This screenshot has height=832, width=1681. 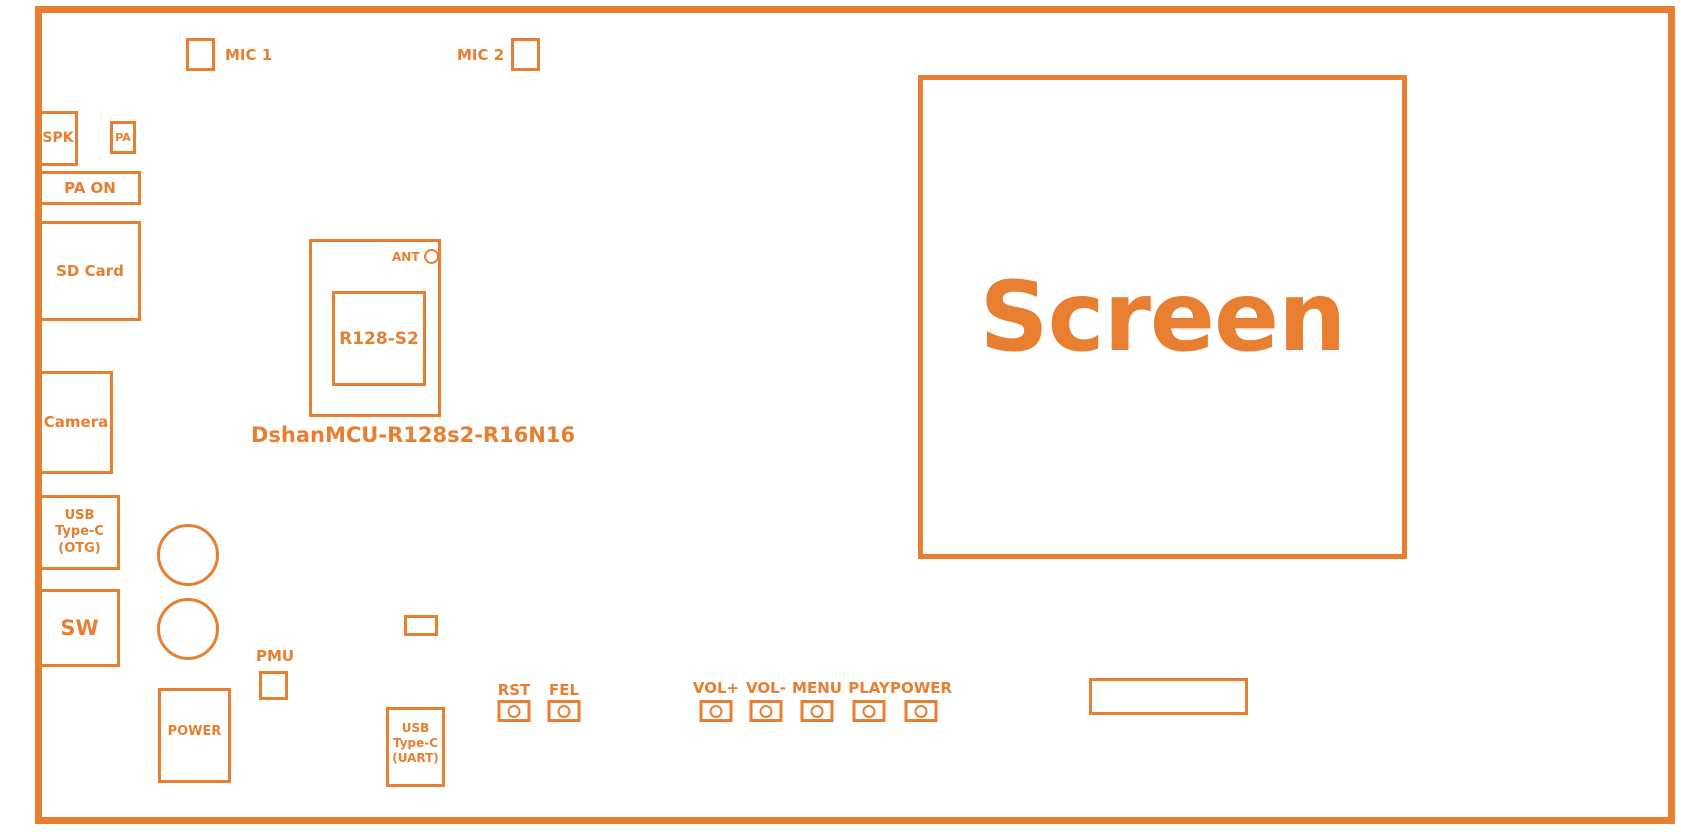 What do you see at coordinates (79, 548) in the screenshot?
I see `component-usb-otg-label-line3: (OTG)` at bounding box center [79, 548].